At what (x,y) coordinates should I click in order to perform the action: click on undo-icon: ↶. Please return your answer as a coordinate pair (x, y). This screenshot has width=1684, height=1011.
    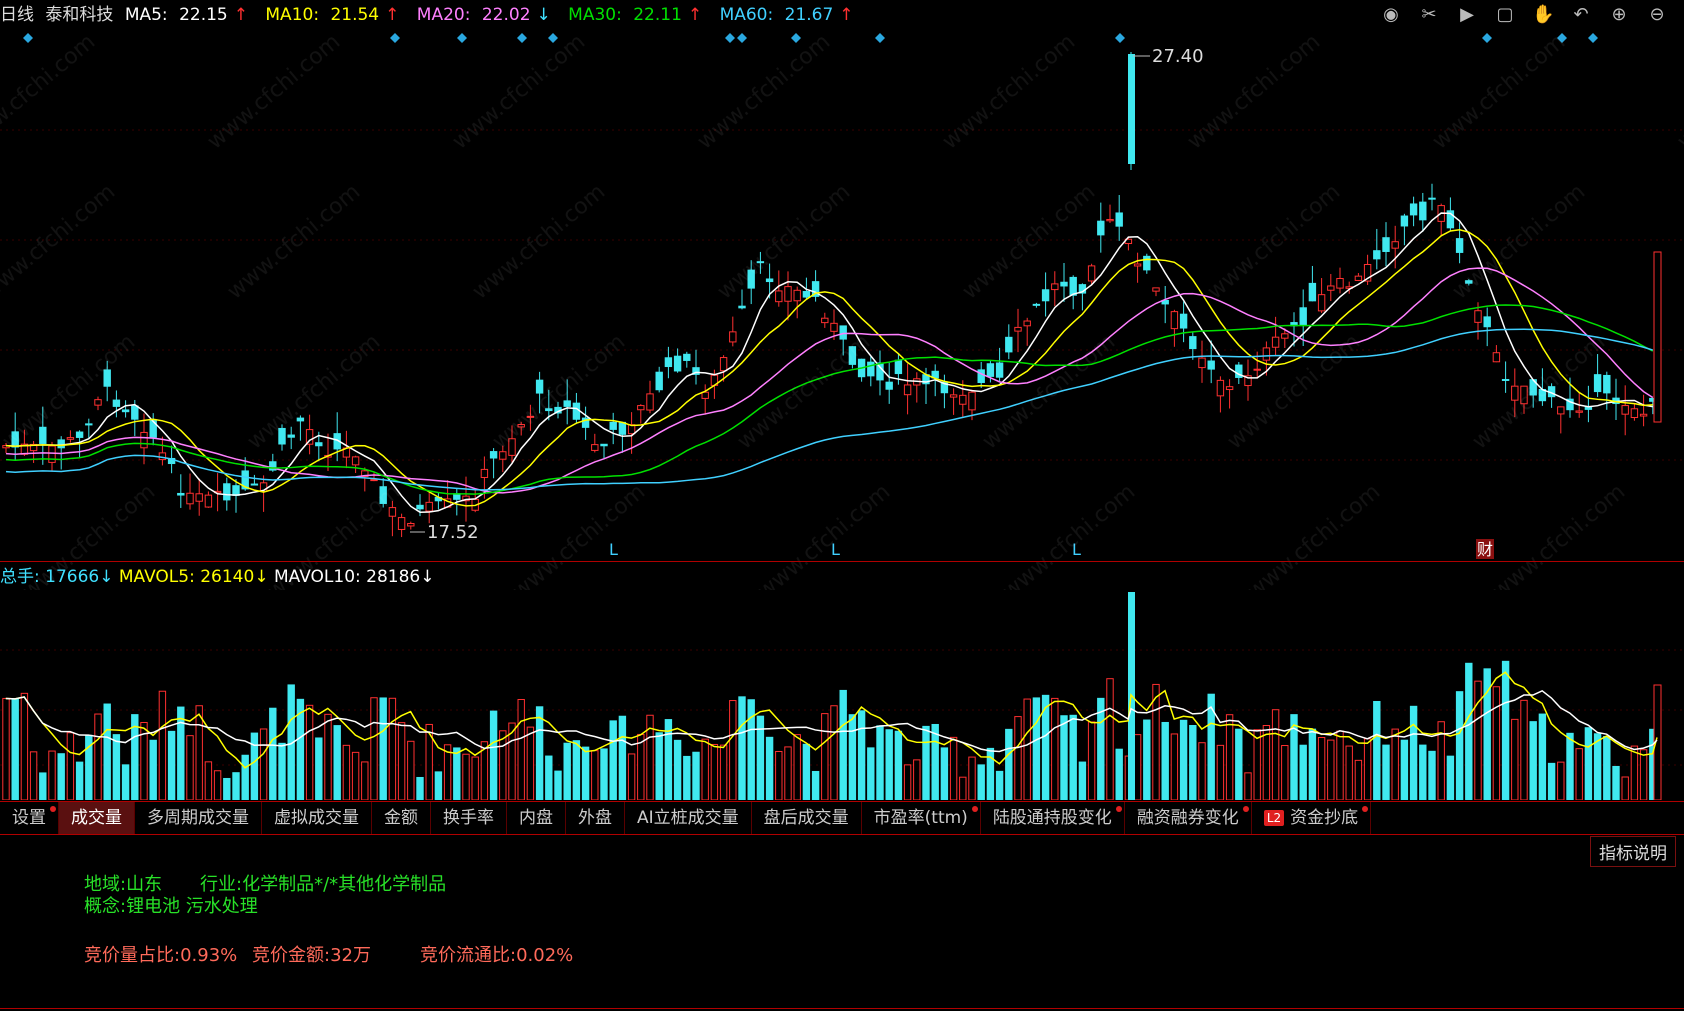
    Looking at the image, I should click on (1581, 15).